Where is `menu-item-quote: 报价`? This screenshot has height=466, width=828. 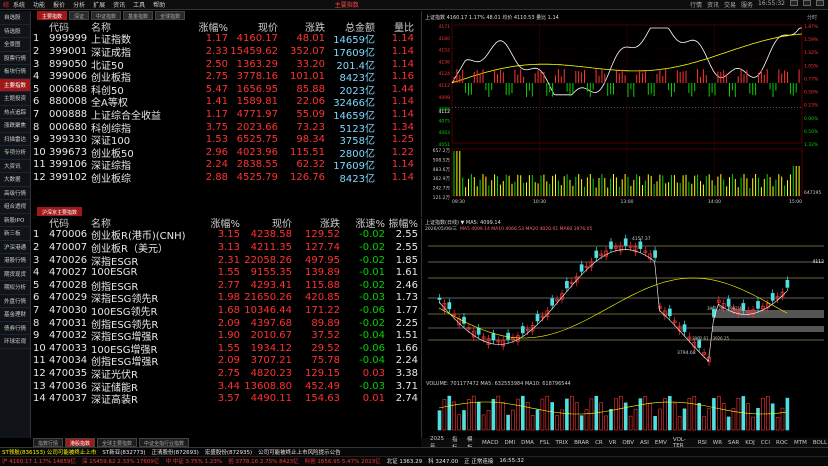 menu-item-quote: 报价 is located at coordinates (59, 4).